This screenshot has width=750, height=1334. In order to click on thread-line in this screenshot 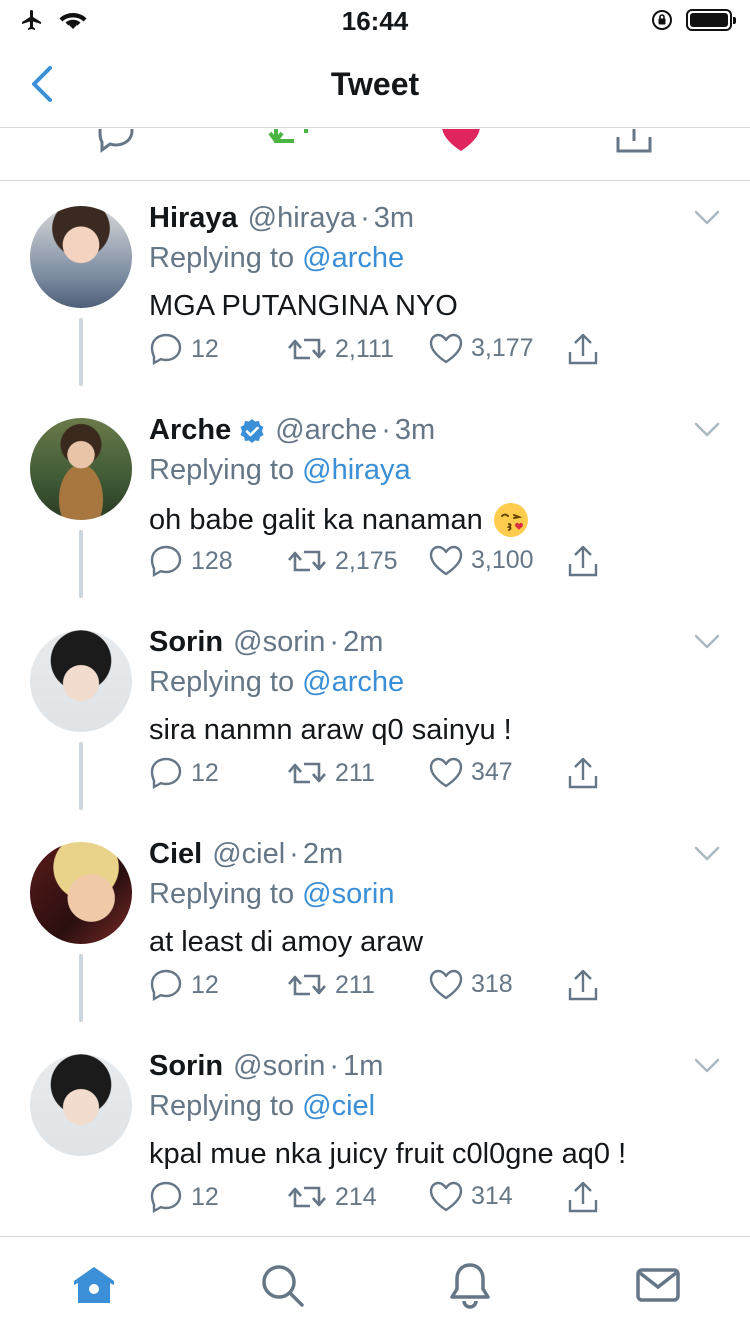, I will do `click(81, 352)`.